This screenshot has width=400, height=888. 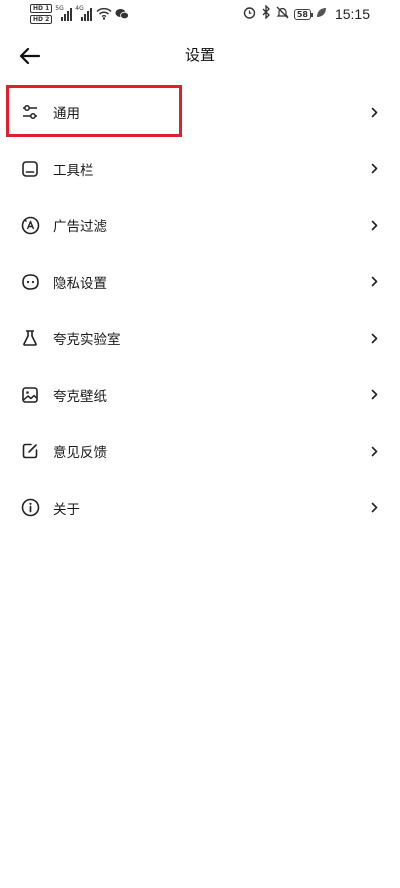 I want to click on status-left: HD 1 HD 2 5G 4G, so click(x=80, y=14).